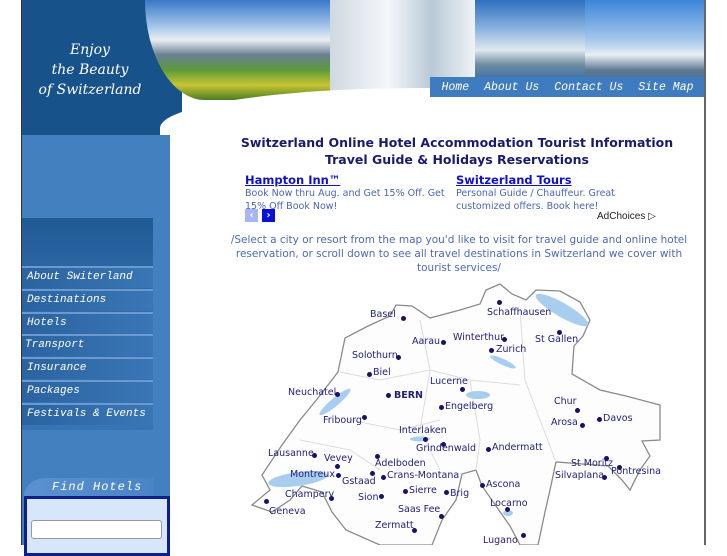 The height and width of the screenshot is (556, 727). What do you see at coordinates (511, 349) in the screenshot?
I see `city-label: Zurich` at bounding box center [511, 349].